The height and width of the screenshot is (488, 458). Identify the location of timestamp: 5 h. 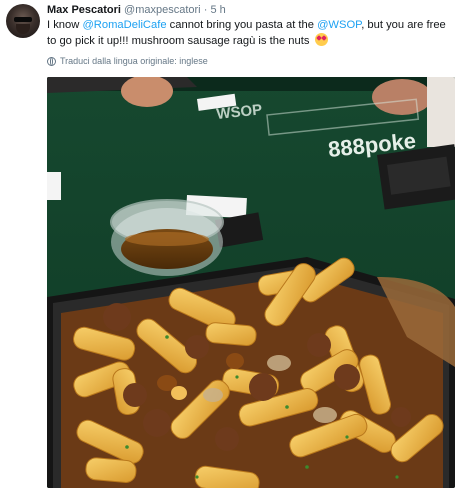
(217, 10).